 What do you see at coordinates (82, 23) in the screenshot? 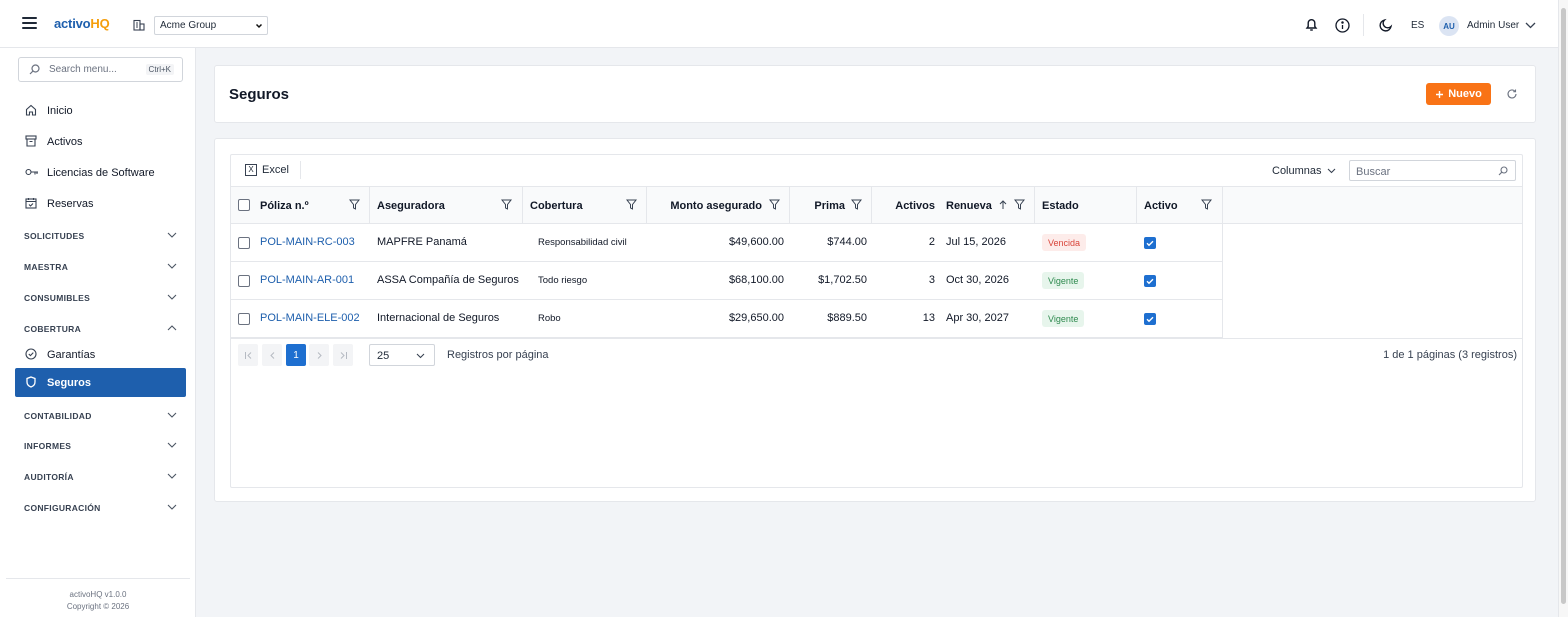
I see `app-logo: activoHQ` at bounding box center [82, 23].